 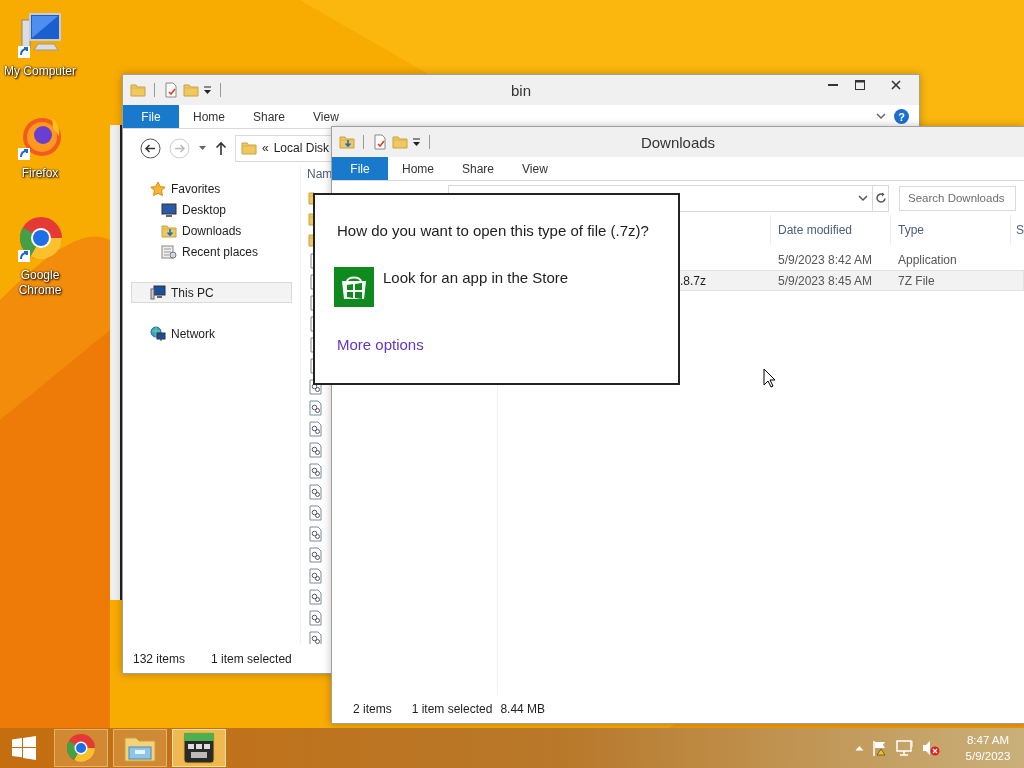 I want to click on item-count: 132 items, so click(x=159, y=658).